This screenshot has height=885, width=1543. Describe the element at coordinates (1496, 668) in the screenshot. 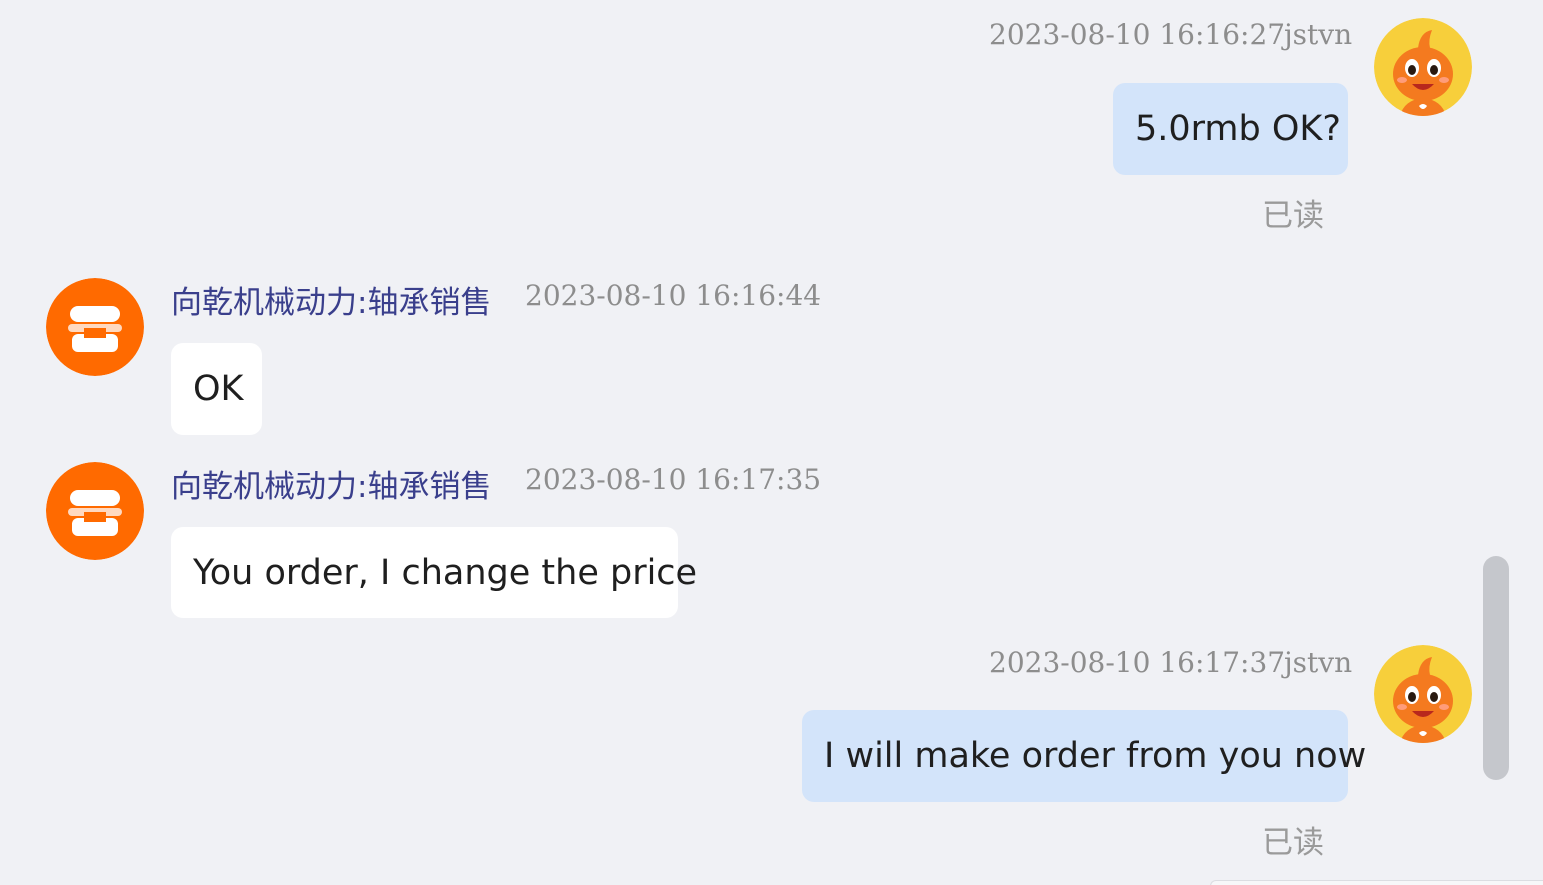

I see `scrollbar-thumb` at that location.